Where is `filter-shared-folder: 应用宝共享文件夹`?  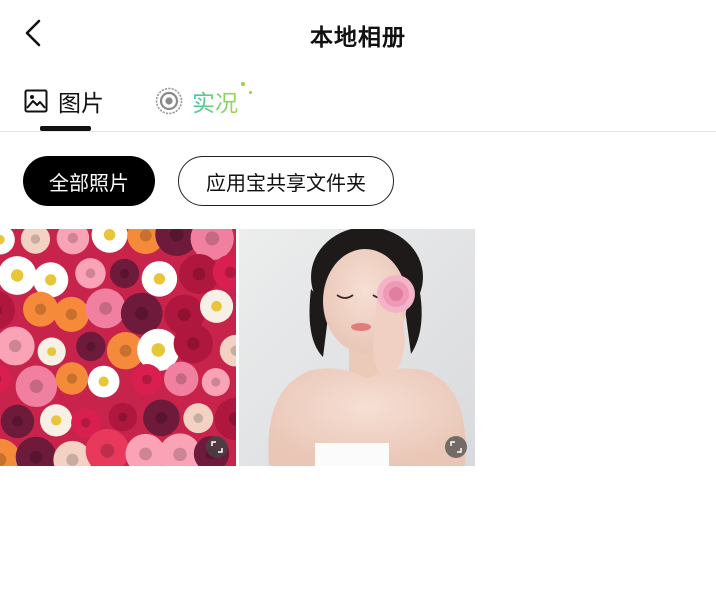
filter-shared-folder: 应用宝共享文件夹 is located at coordinates (286, 181).